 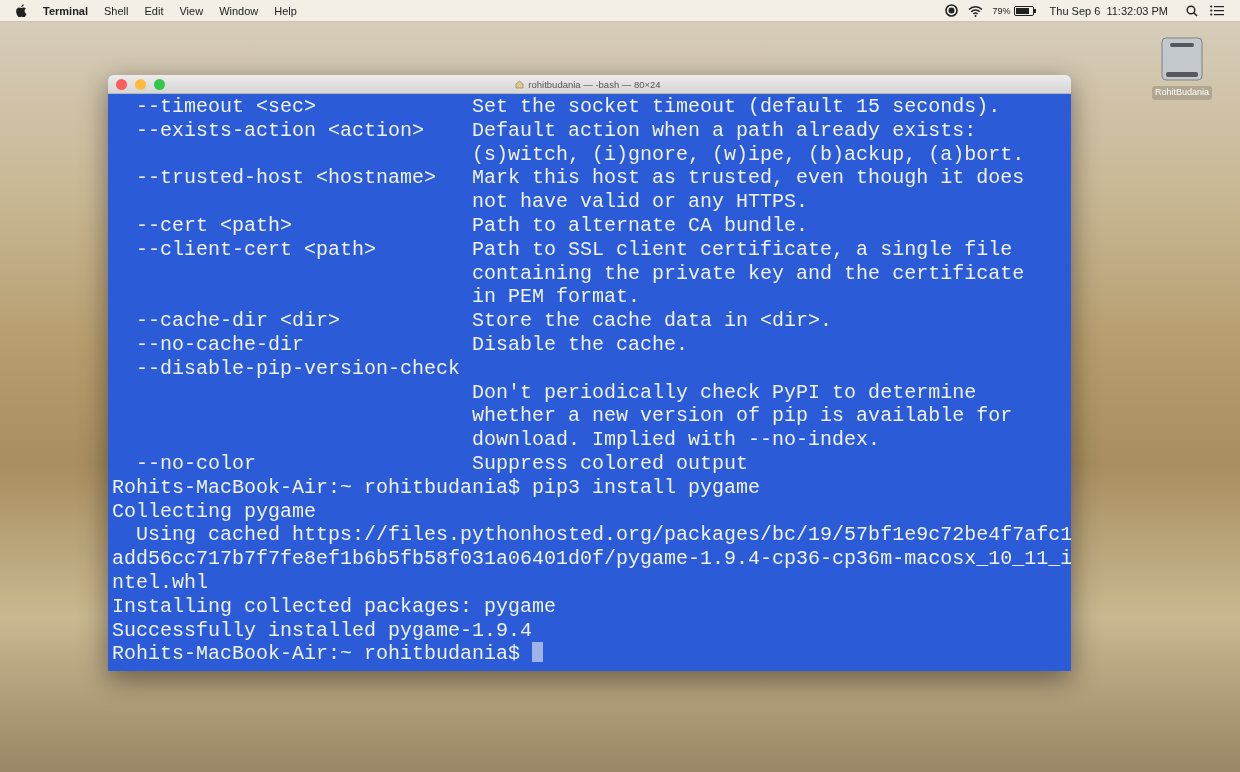 What do you see at coordinates (412, 344) in the screenshot?
I see `terminal-line: --no-cache-dir Disable the cache.` at bounding box center [412, 344].